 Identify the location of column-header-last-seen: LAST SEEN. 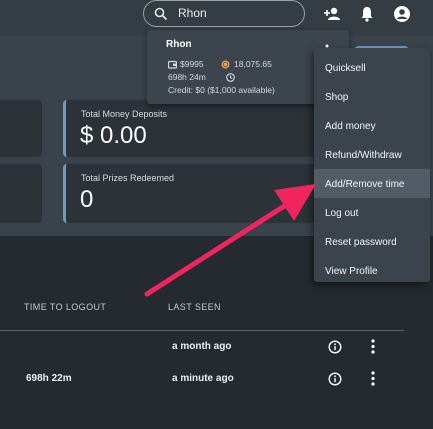
(194, 307).